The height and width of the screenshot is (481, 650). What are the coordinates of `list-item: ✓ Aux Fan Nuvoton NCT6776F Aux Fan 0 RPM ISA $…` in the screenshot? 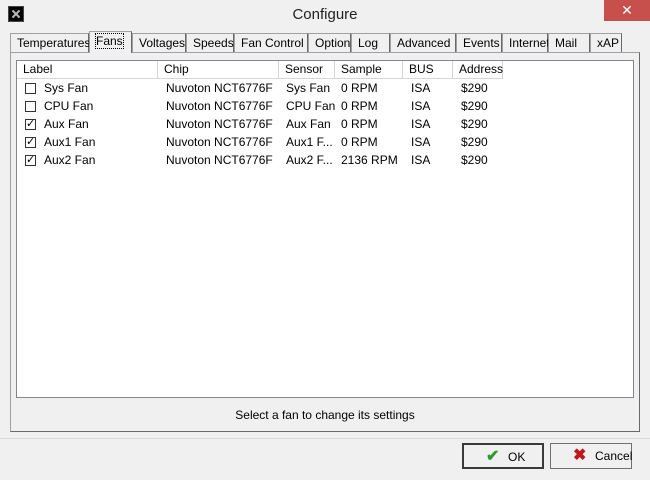 It's located at (325, 124).